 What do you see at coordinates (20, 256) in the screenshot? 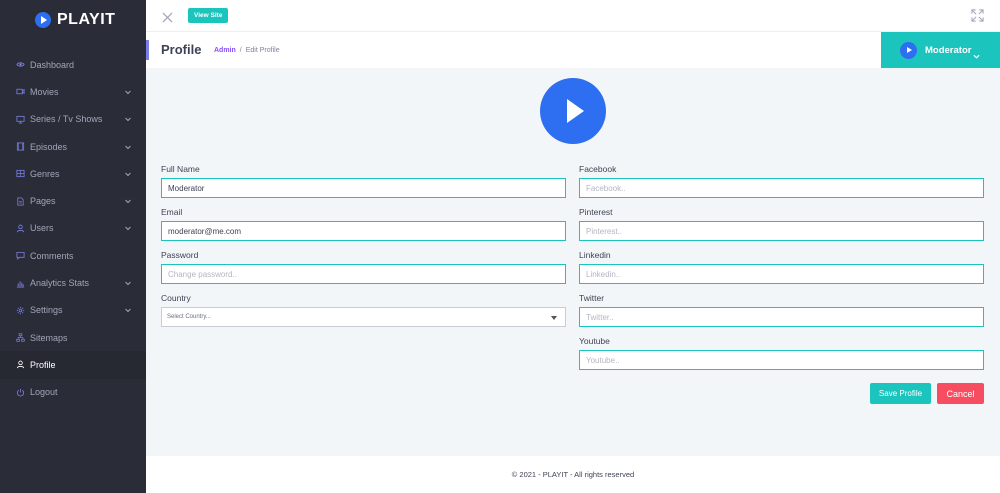
I see `comment-icon` at bounding box center [20, 256].